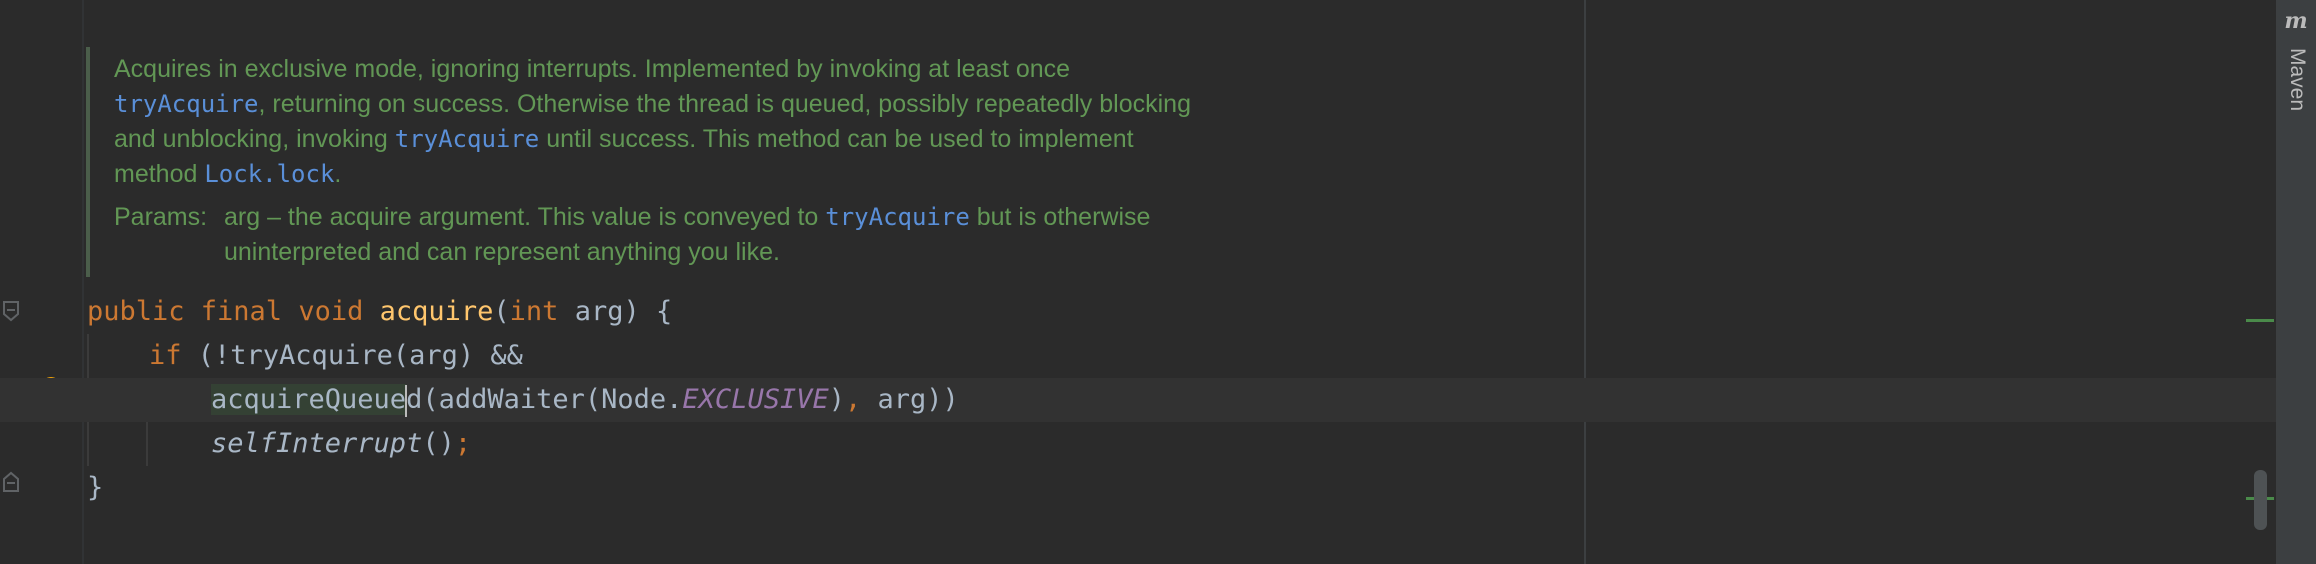 The image size is (2316, 564). Describe the element at coordinates (1138, 356) in the screenshot. I see `code-line-2: if (!tryAcquire(arg) &&` at that location.